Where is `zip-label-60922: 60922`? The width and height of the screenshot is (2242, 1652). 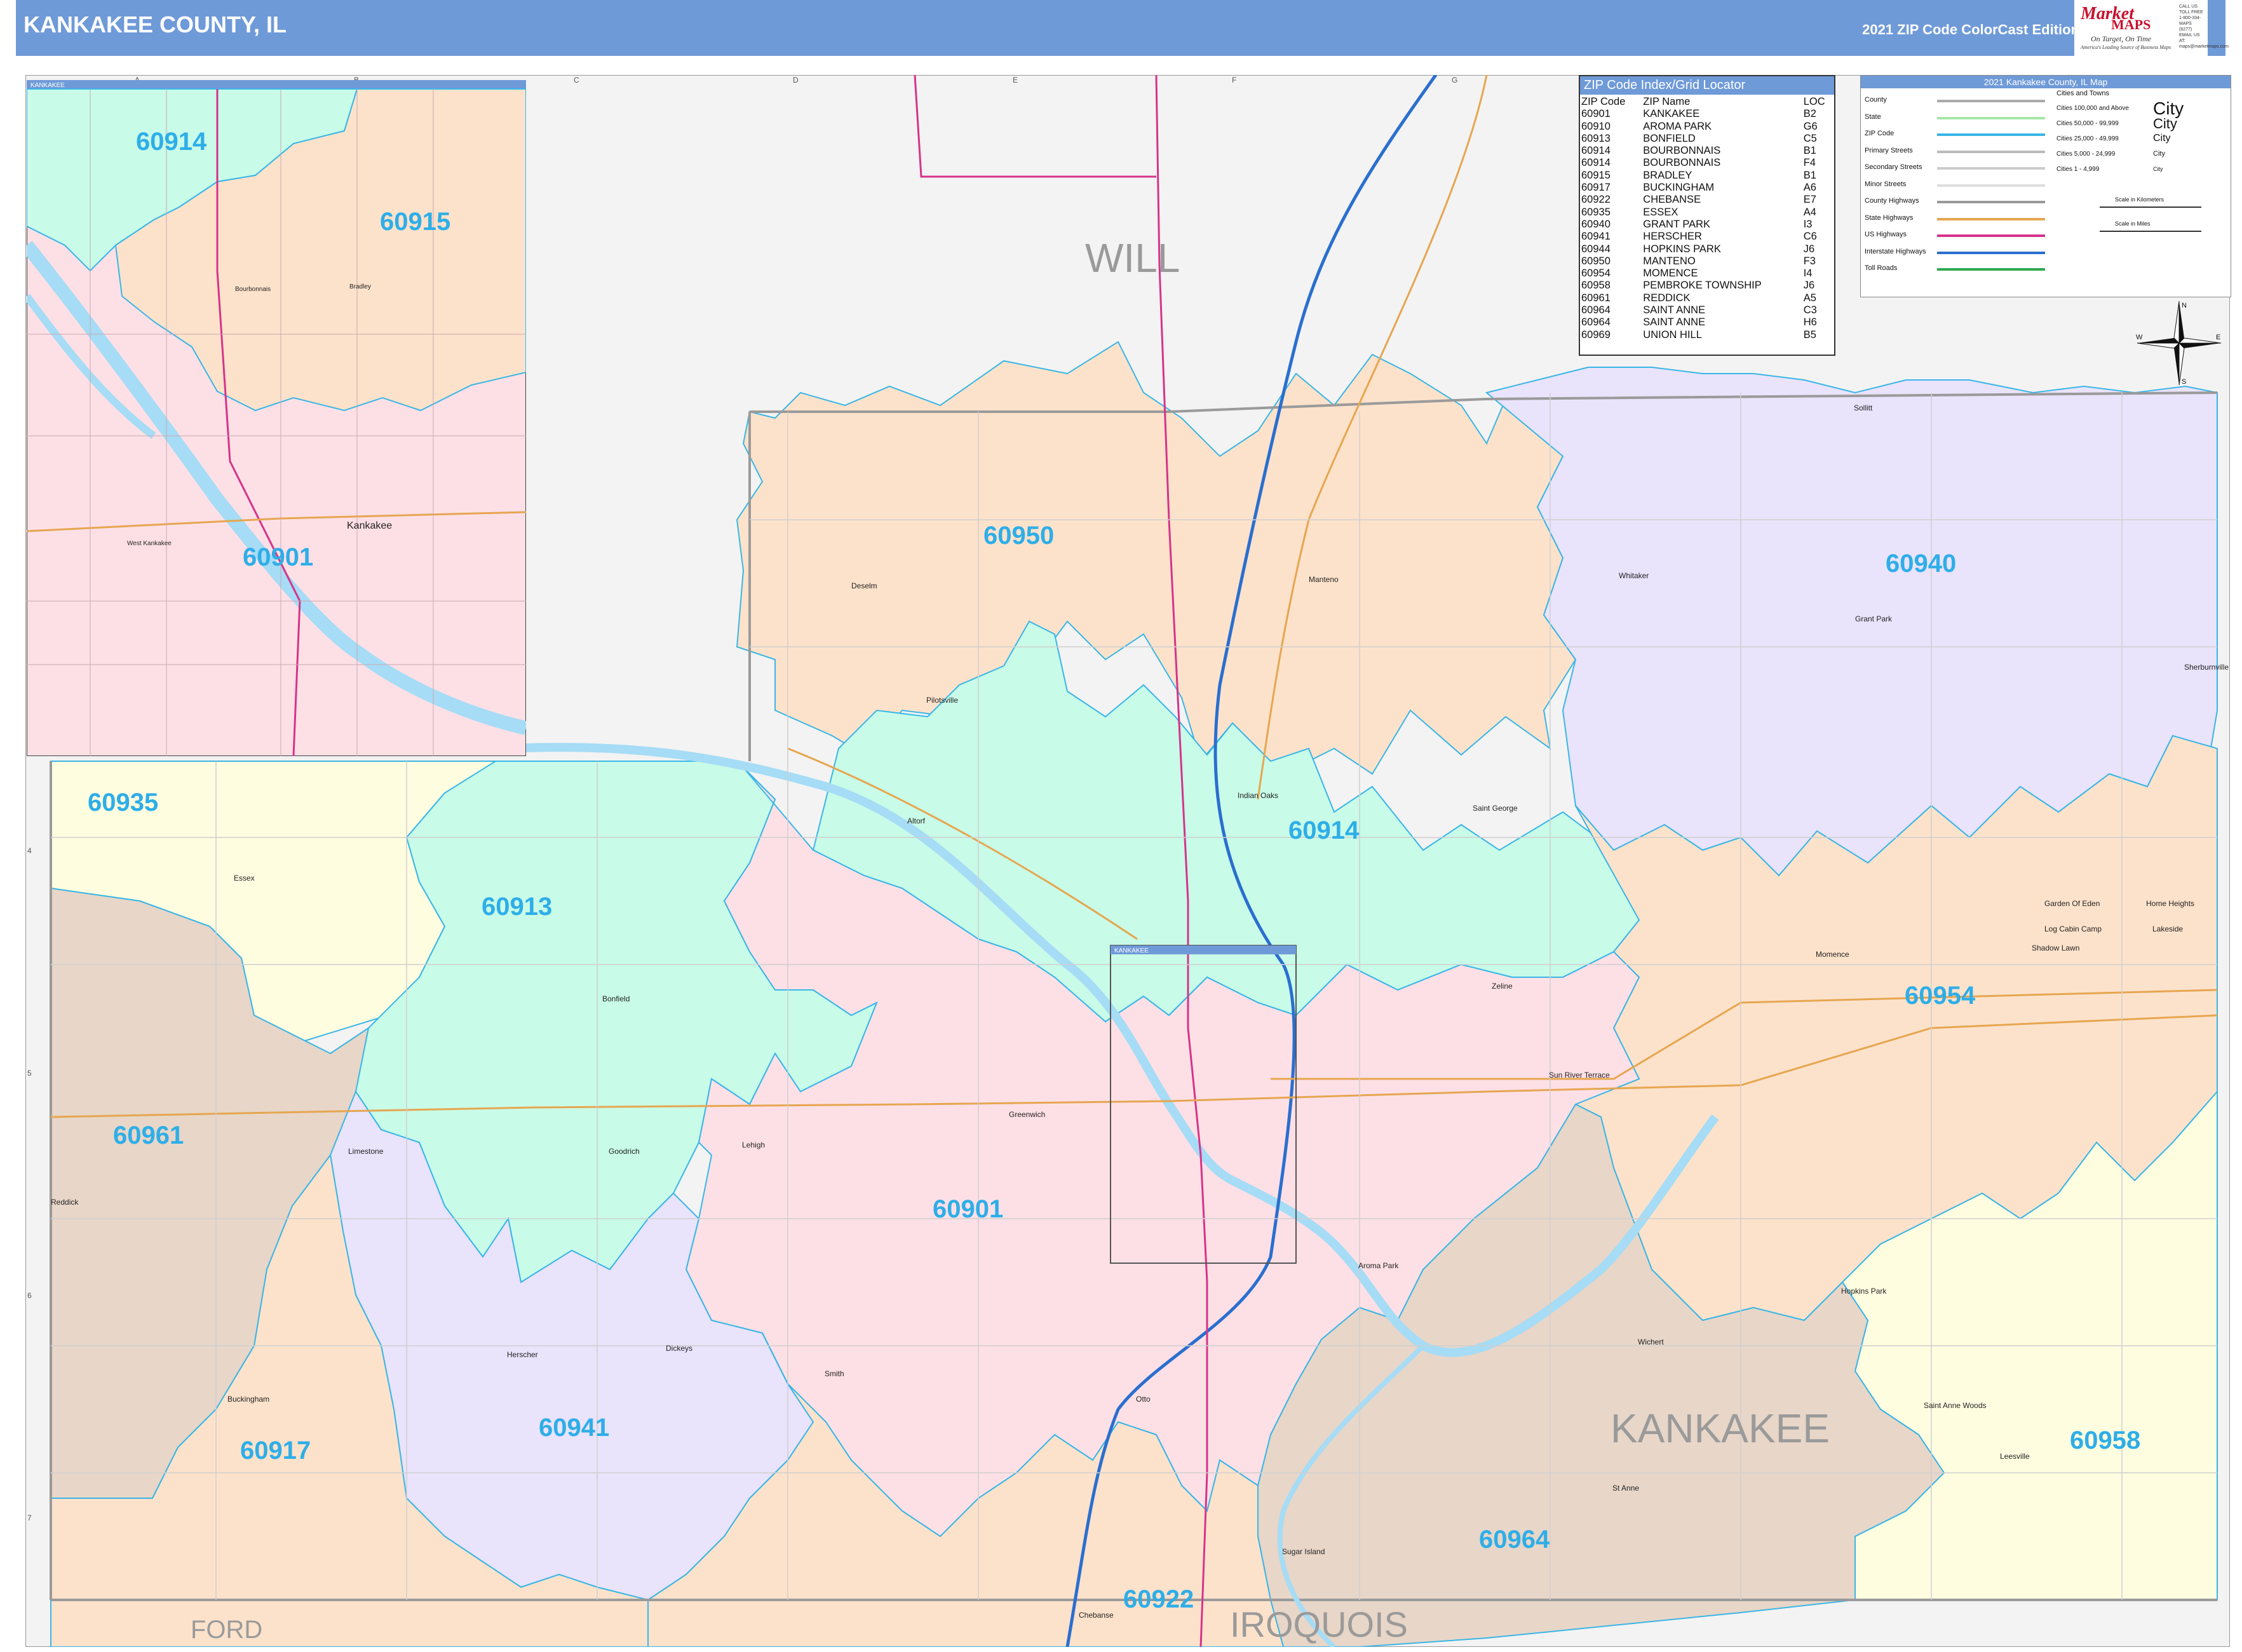
zip-label-60922: 60922 is located at coordinates (1158, 1599).